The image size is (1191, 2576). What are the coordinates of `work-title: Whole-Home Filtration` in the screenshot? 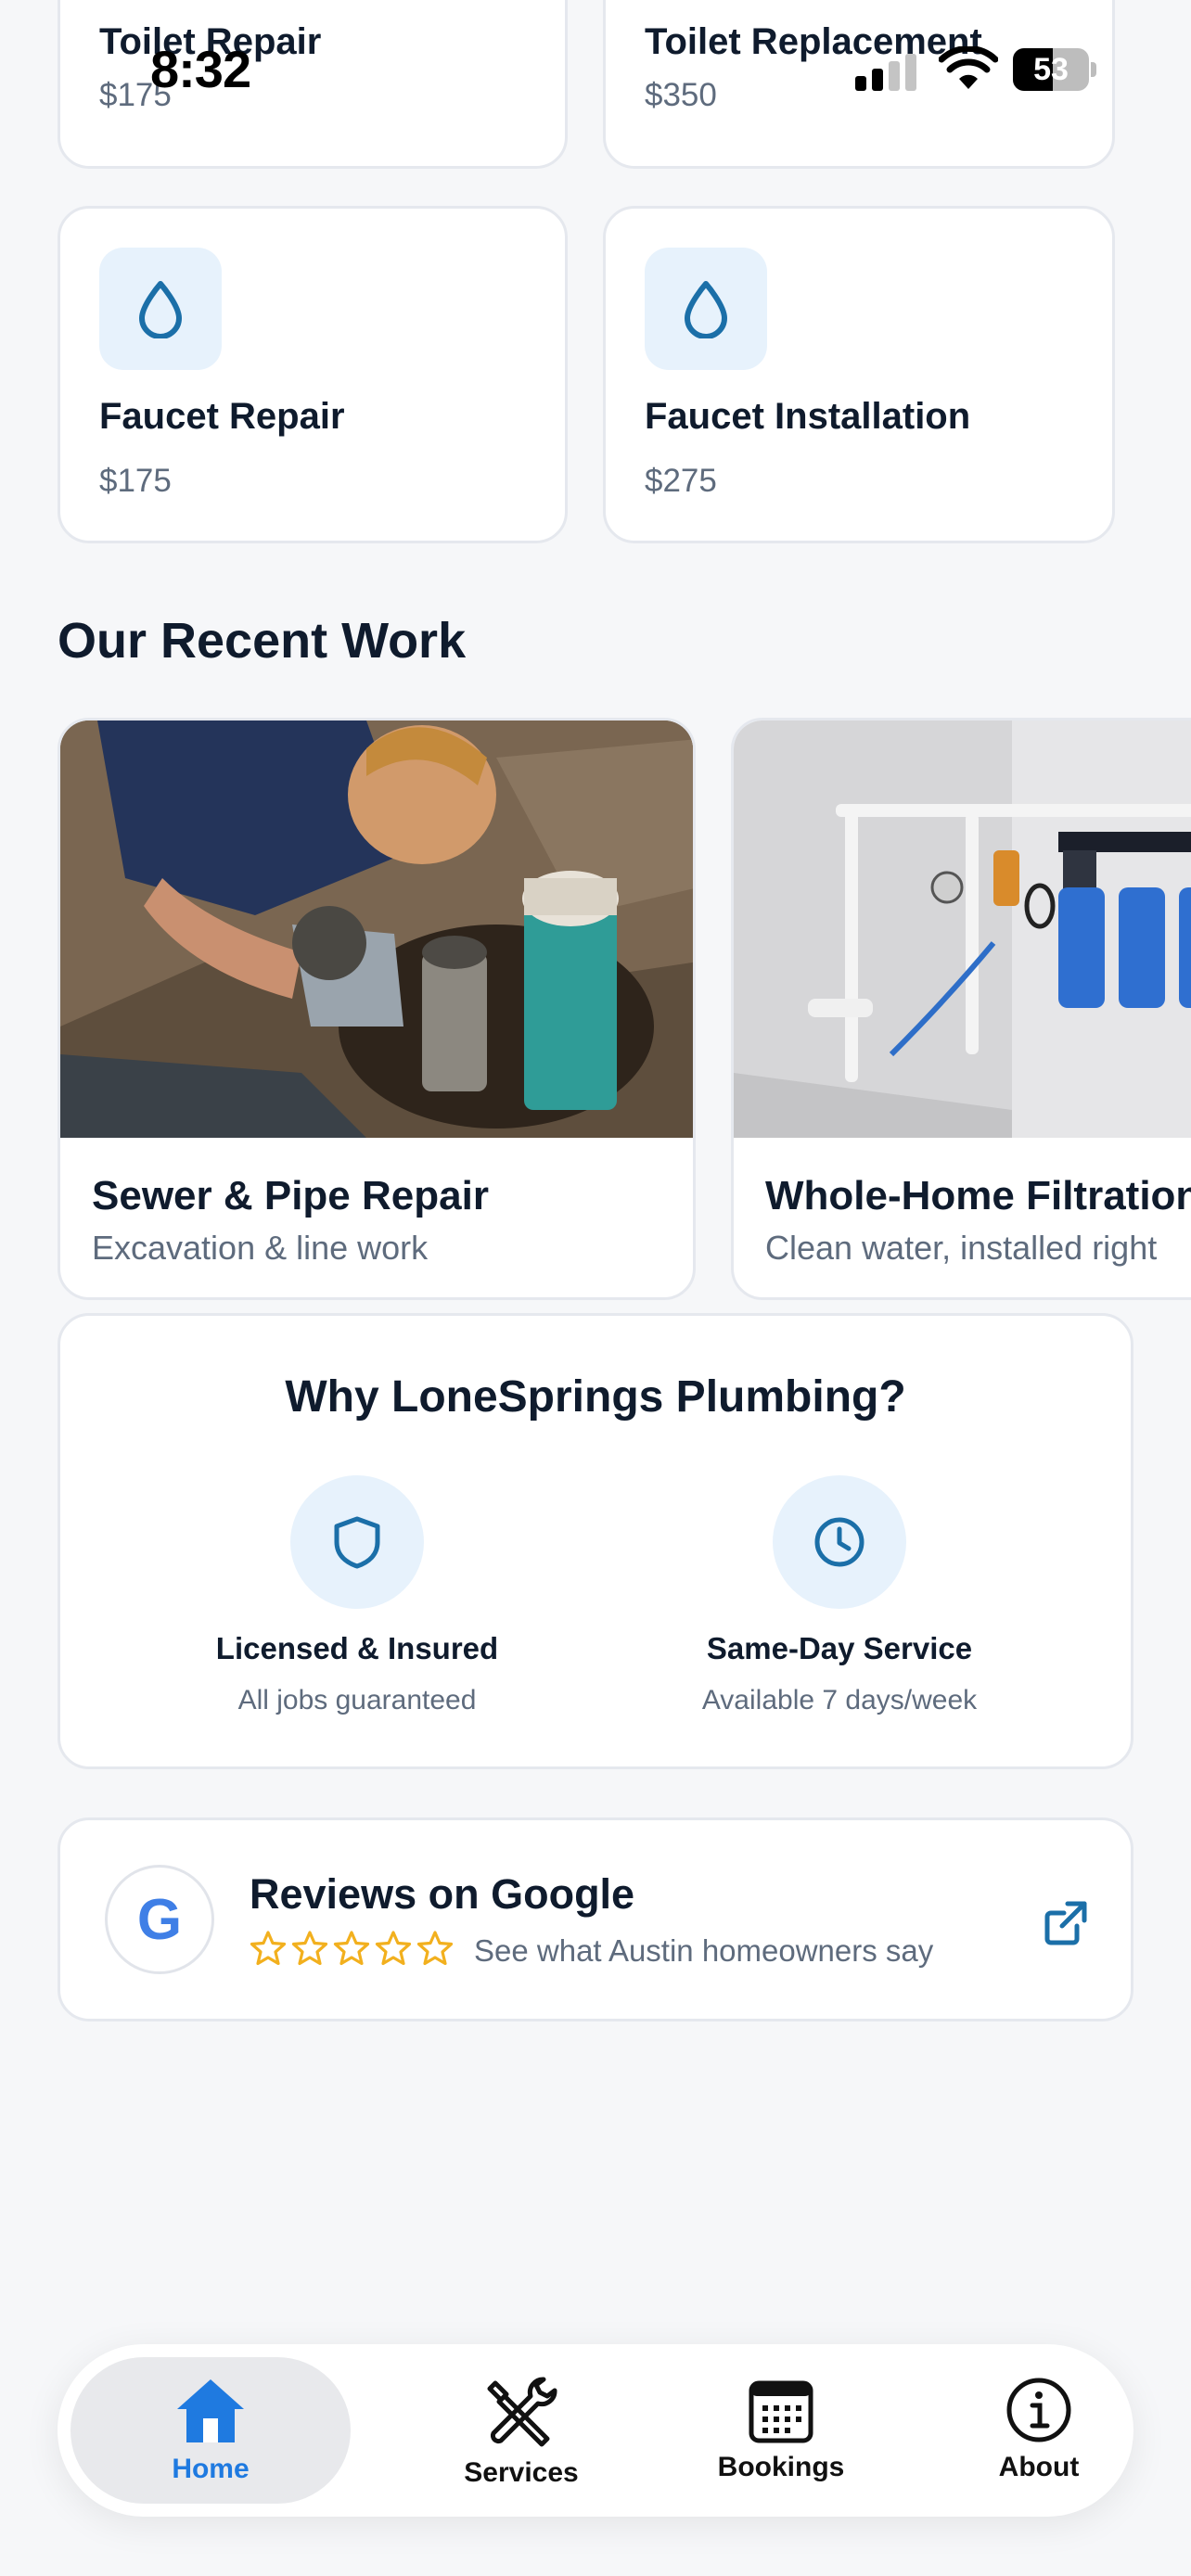 It's located at (978, 1196).